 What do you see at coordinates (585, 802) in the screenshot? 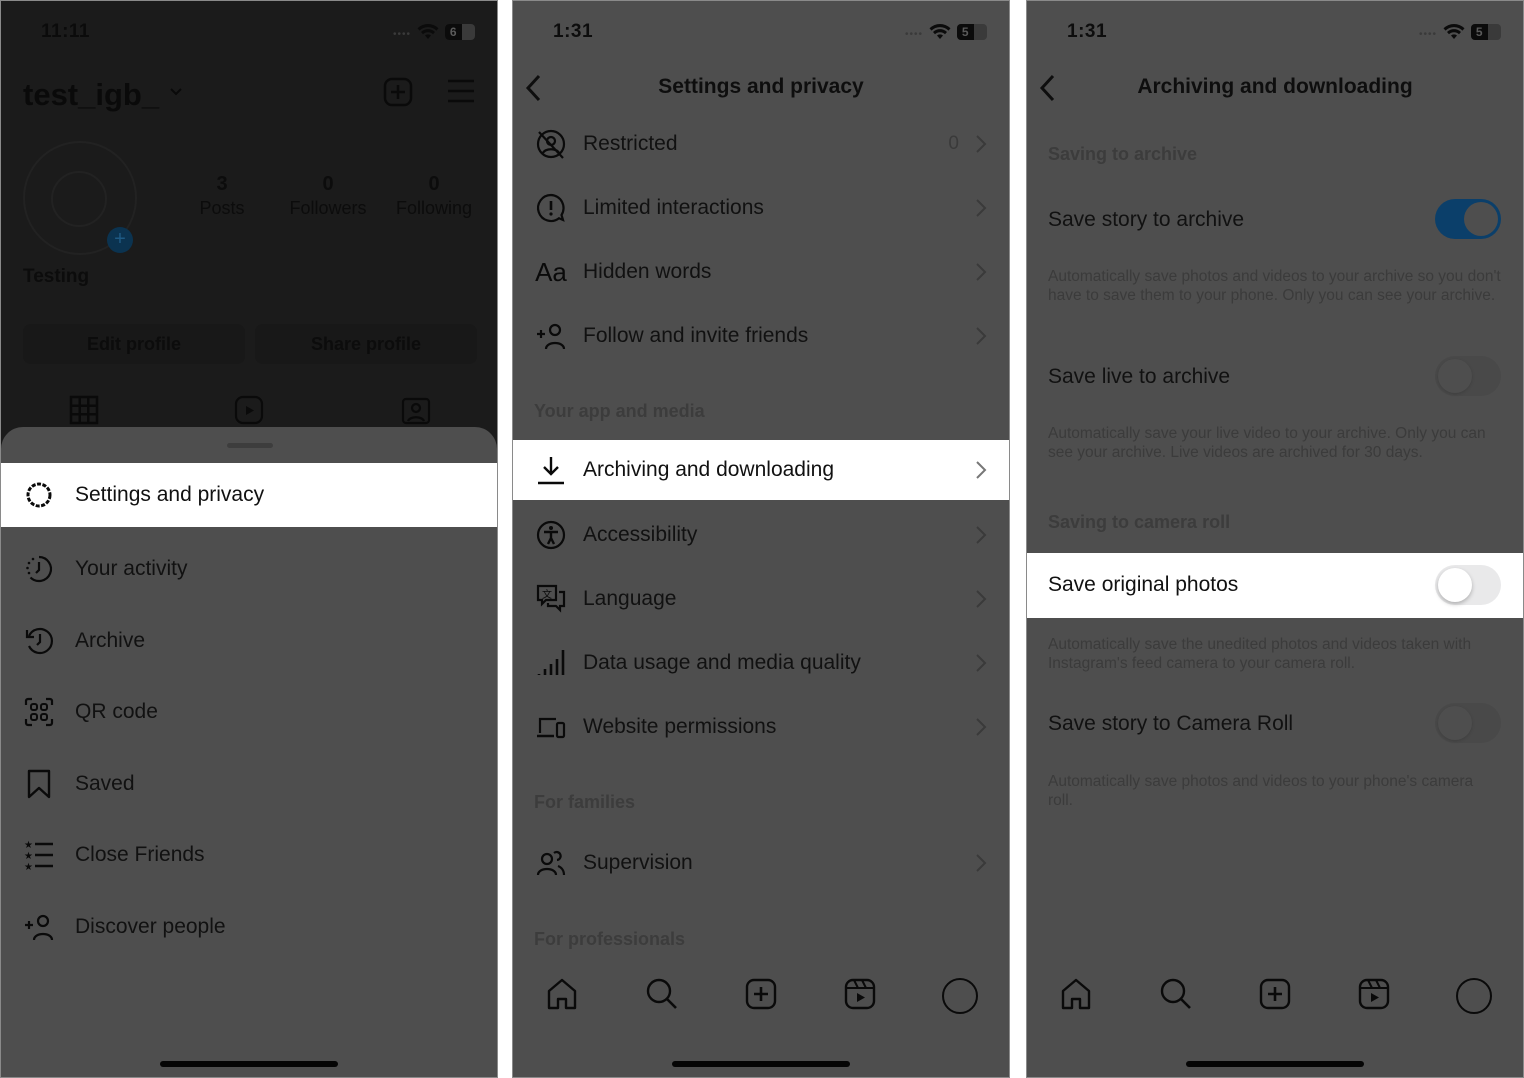
I see `section-header-families: For families` at bounding box center [585, 802].